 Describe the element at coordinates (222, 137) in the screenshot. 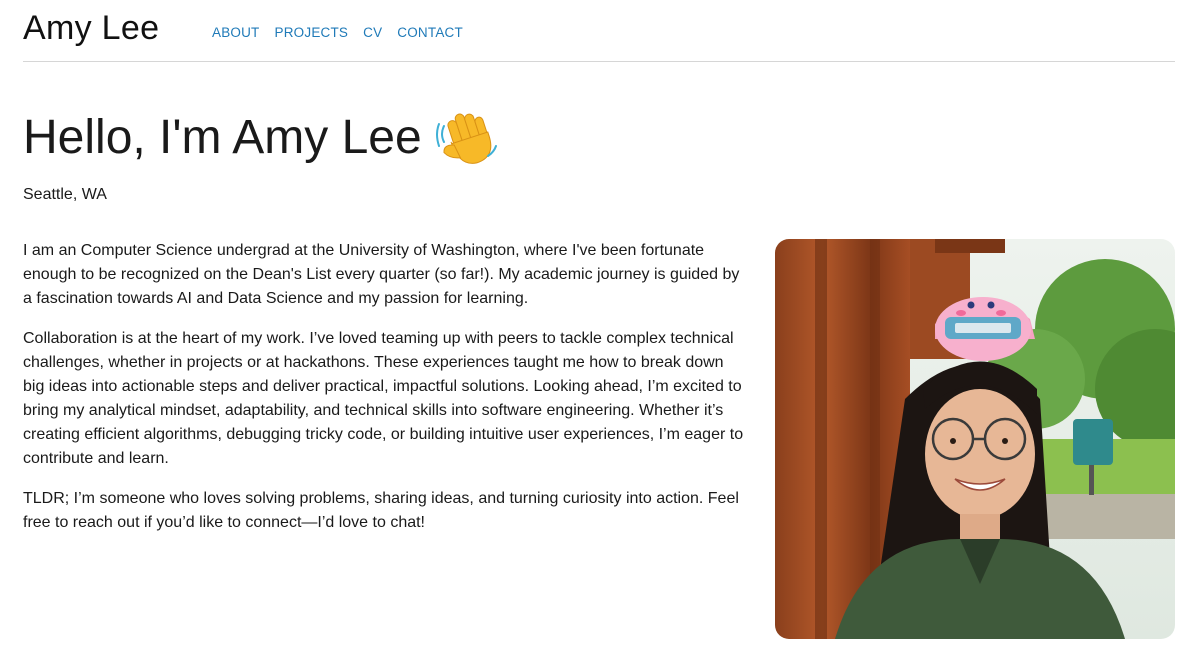

I see `page-title: Hello, I'm Amy Lee` at that location.